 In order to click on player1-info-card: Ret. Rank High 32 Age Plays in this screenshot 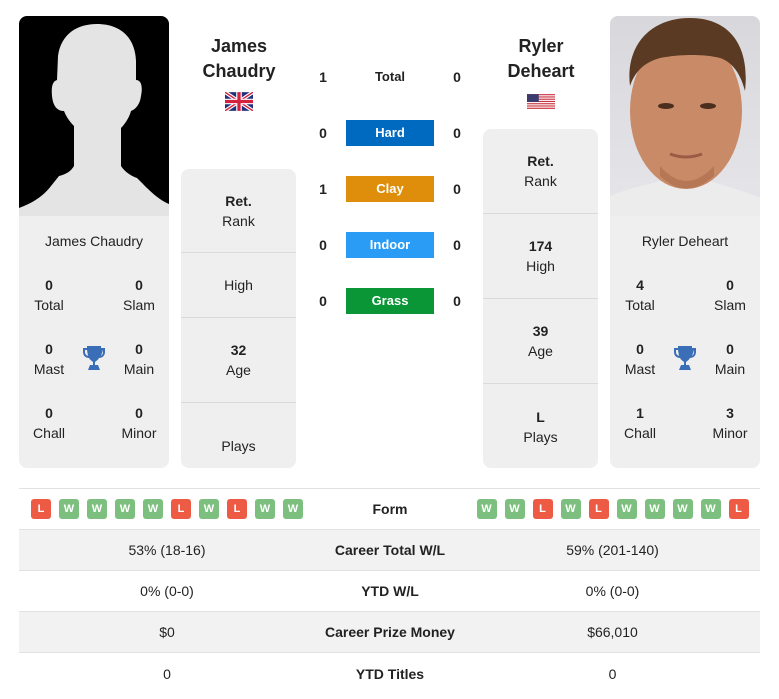, I will do `click(238, 318)`.